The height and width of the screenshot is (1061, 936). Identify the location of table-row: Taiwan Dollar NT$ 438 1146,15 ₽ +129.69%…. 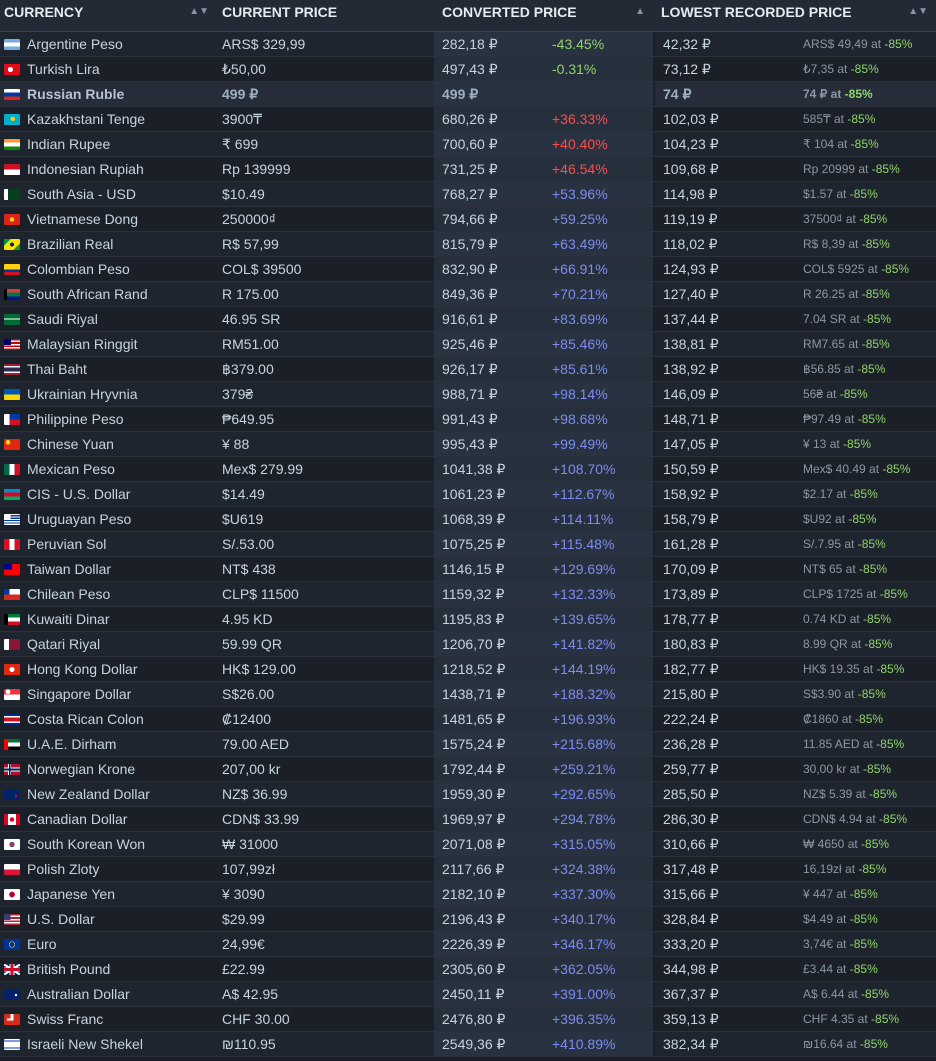
(468, 569).